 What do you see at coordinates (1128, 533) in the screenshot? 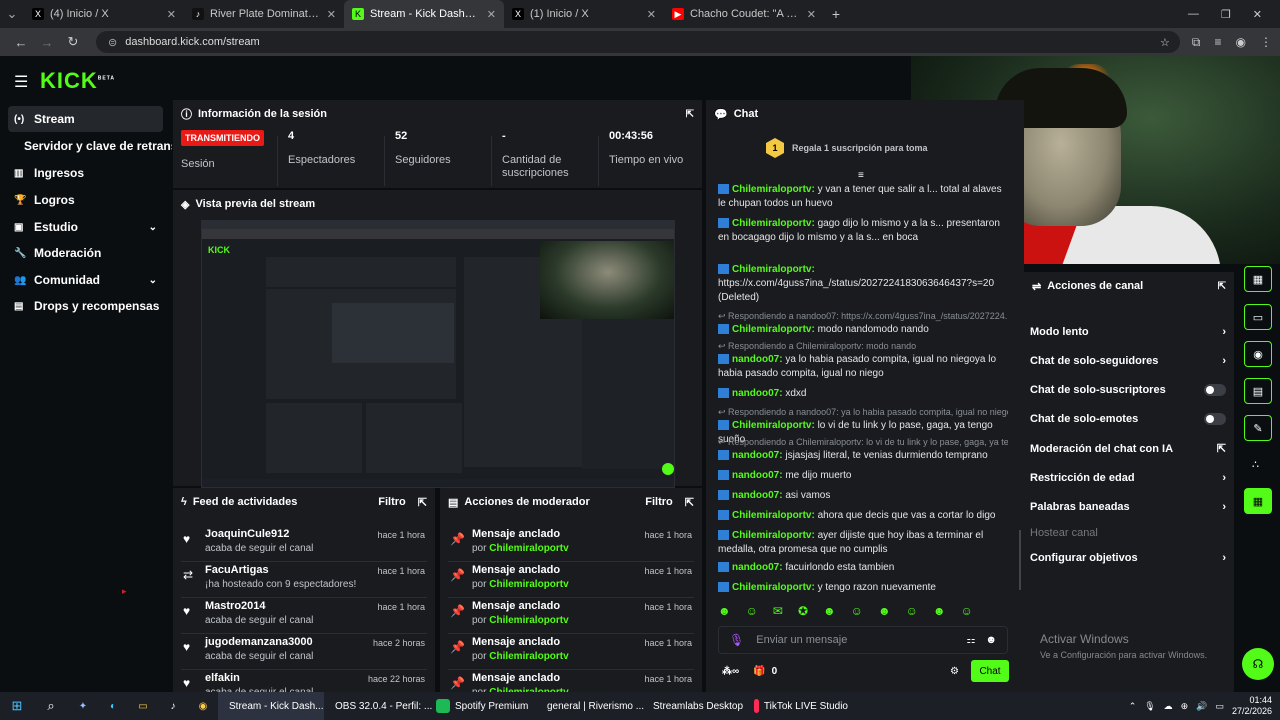
I see `channel-action-row: Hostear canal` at bounding box center [1128, 533].